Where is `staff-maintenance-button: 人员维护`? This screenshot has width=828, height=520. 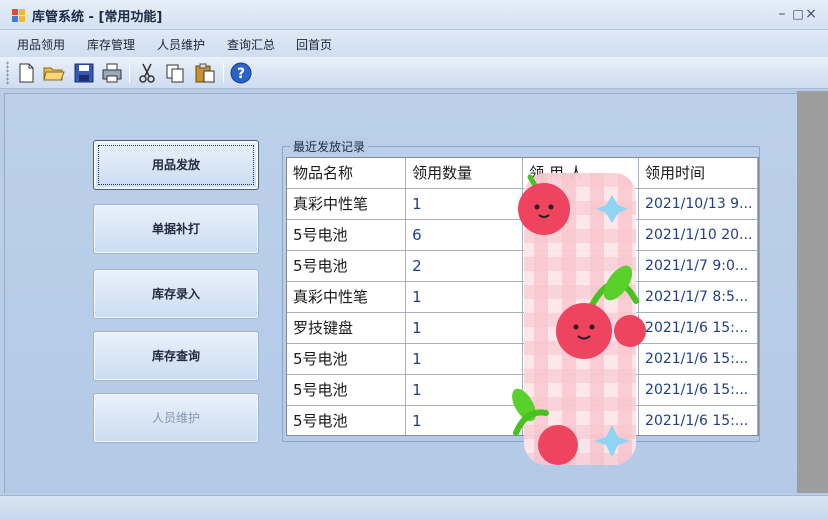
staff-maintenance-button: 人员维护 is located at coordinates (176, 418).